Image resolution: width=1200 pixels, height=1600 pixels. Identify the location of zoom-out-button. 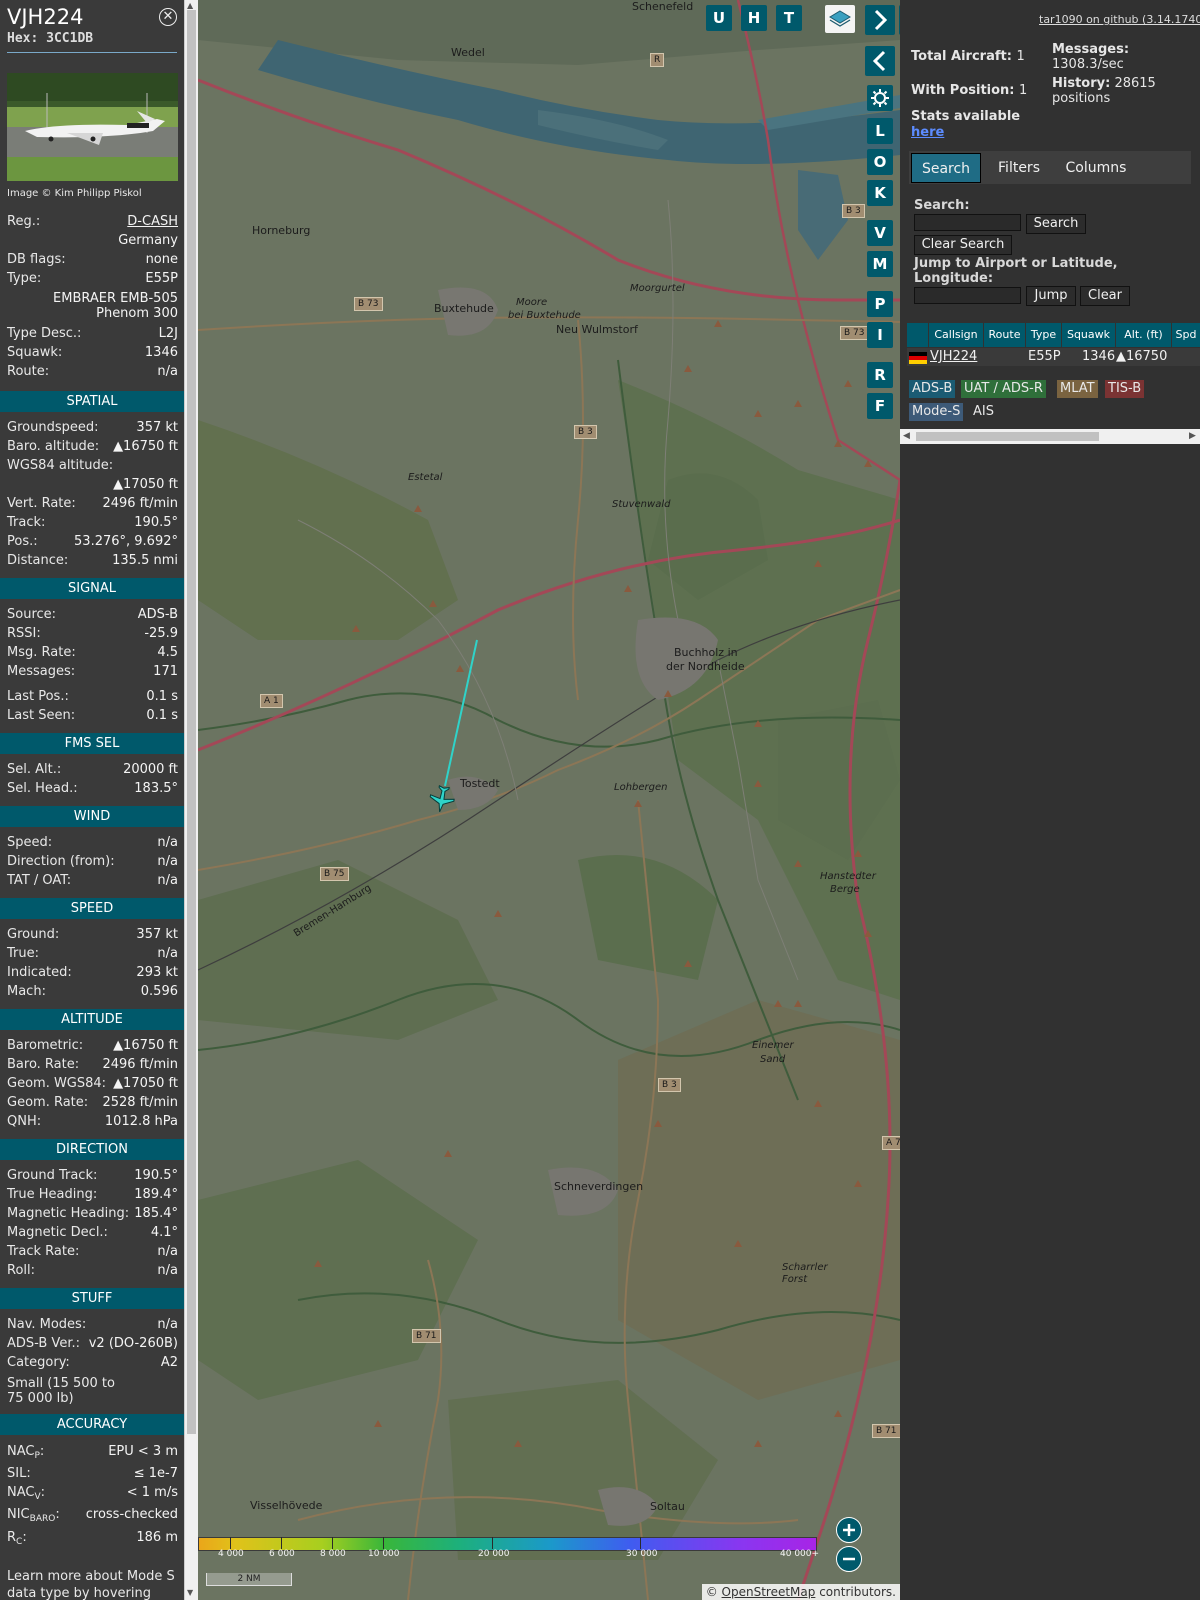
(849, 1559).